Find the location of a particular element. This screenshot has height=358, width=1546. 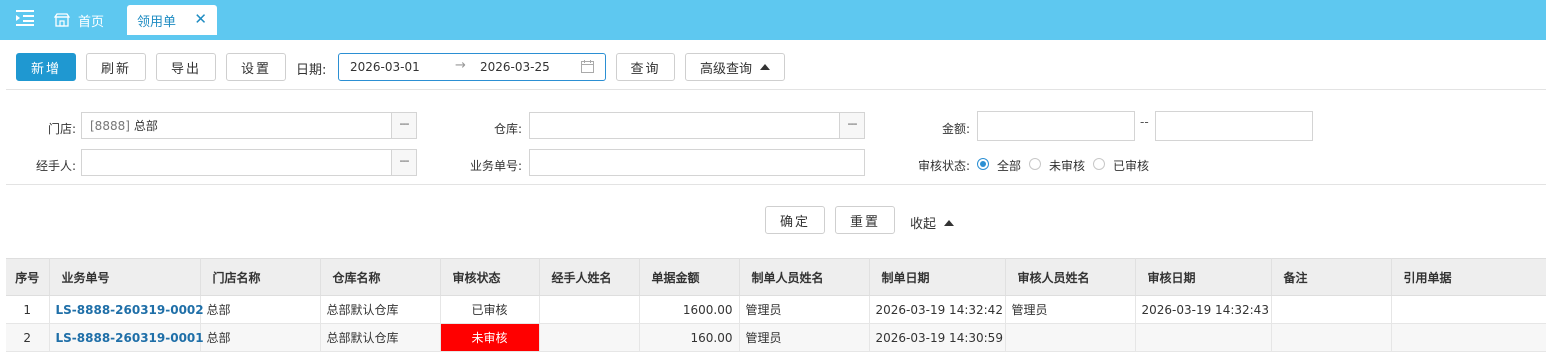

col-header-auditor: 审核人员姓名 is located at coordinates (1070, 277).